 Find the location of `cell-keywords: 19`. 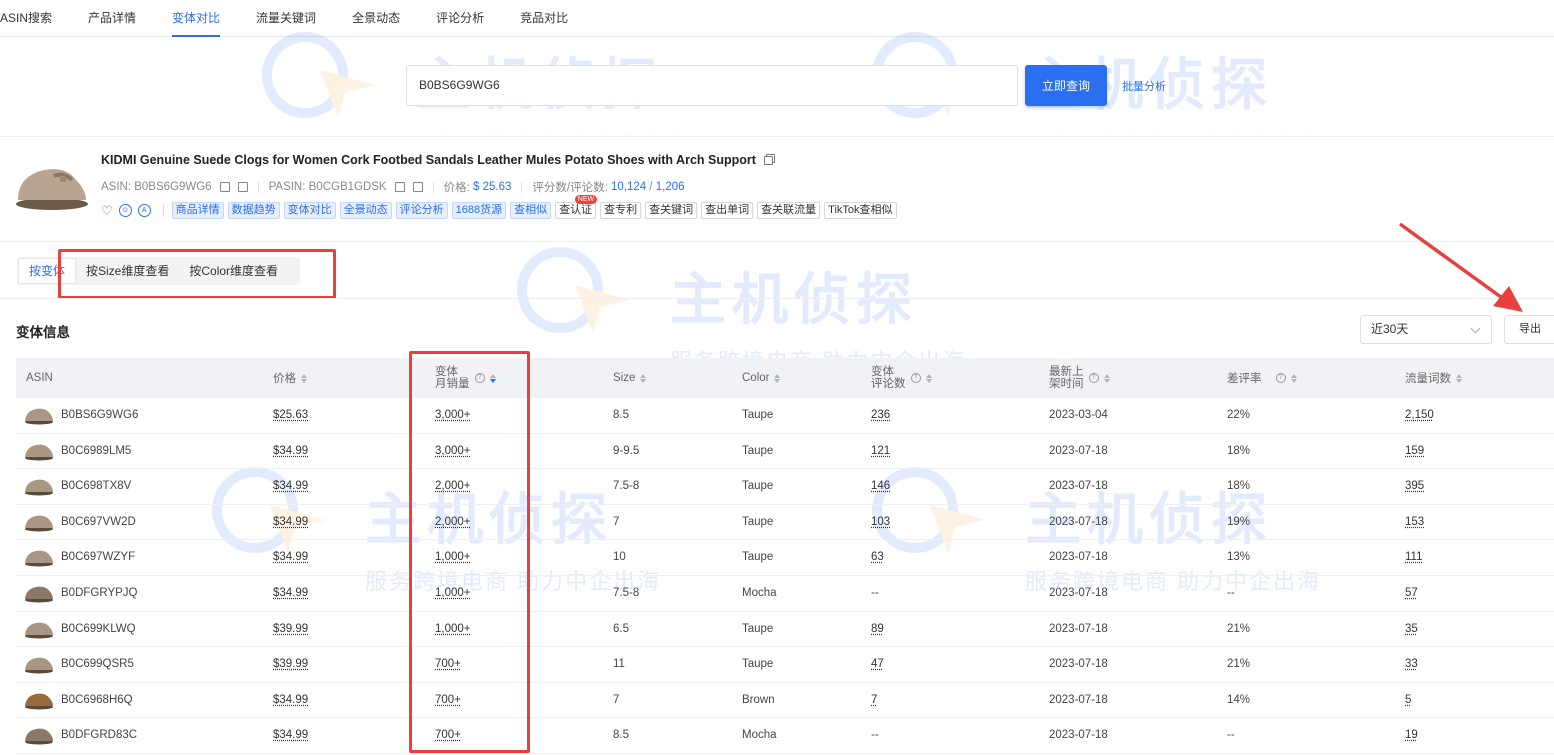

cell-keywords: 19 is located at coordinates (1411, 735).